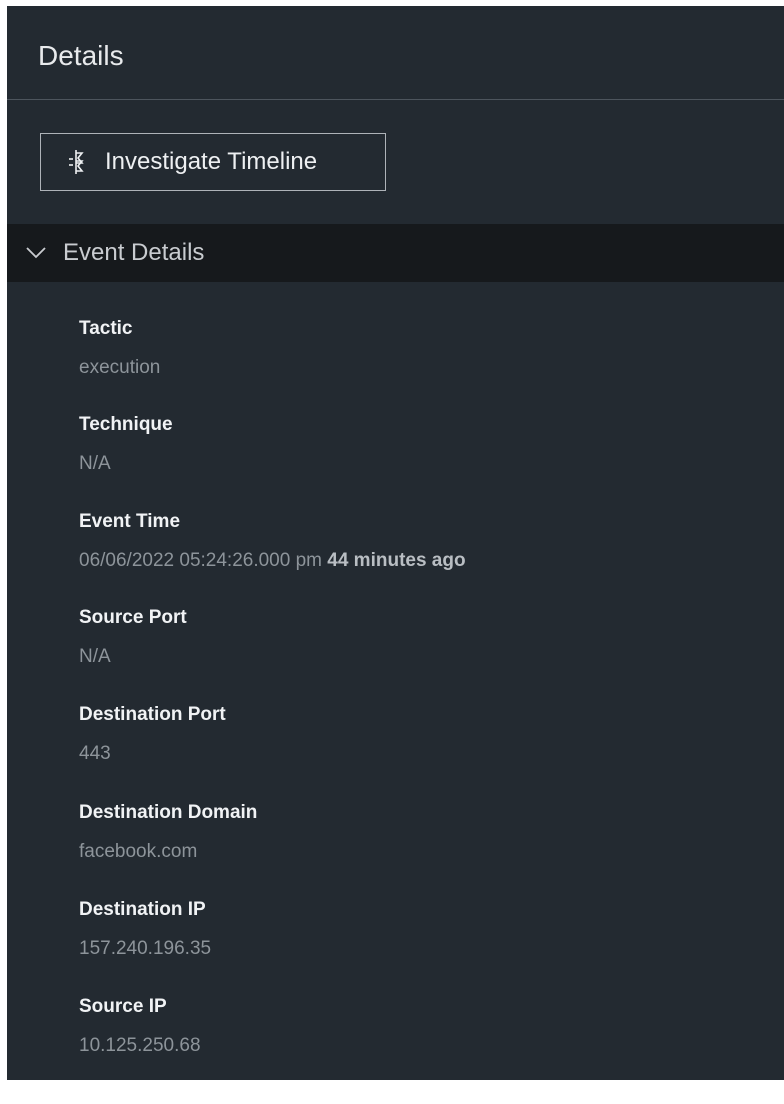  Describe the element at coordinates (395, 253) in the screenshot. I see `event-details-toggle: Event Details` at that location.